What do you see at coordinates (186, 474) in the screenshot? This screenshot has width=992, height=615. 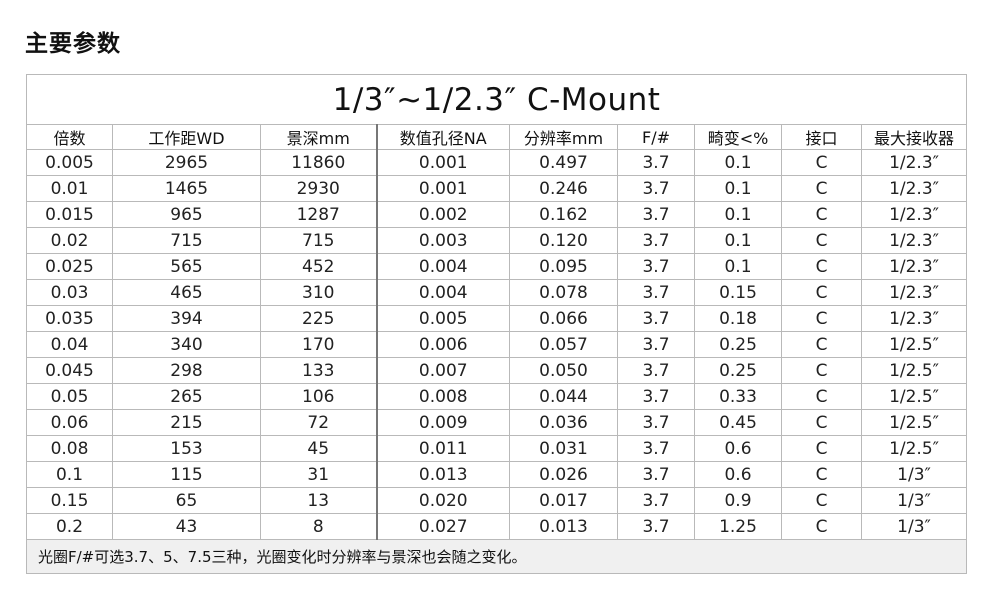 I see `table-cell: 115` at bounding box center [186, 474].